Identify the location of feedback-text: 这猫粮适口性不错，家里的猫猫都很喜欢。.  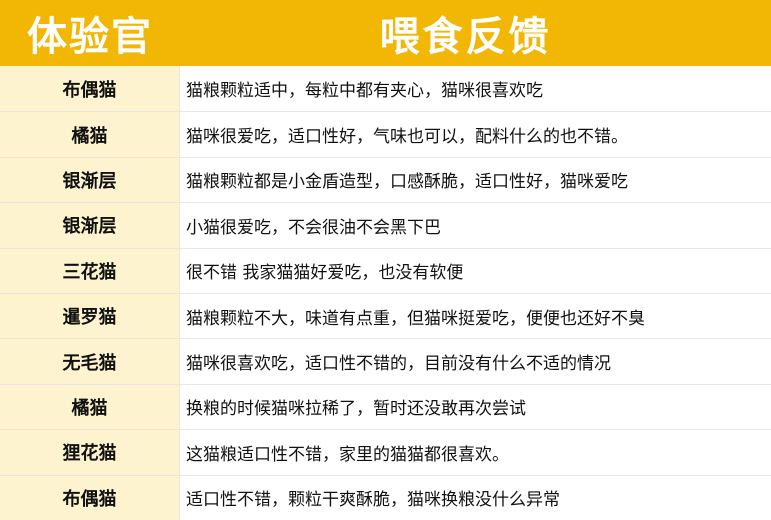
(347, 454).